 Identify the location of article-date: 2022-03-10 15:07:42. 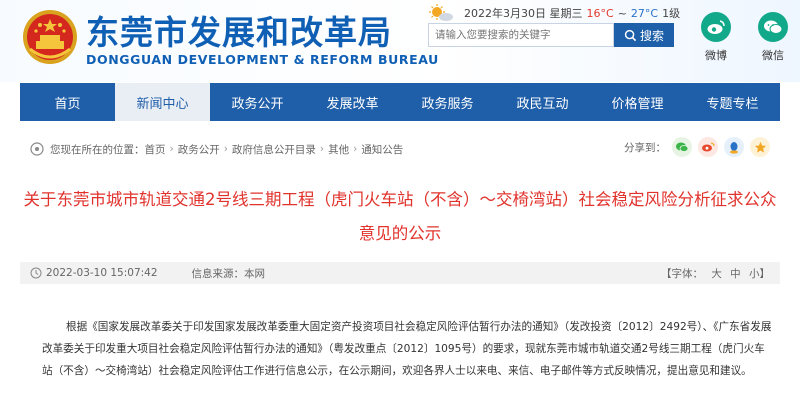
(102, 273).